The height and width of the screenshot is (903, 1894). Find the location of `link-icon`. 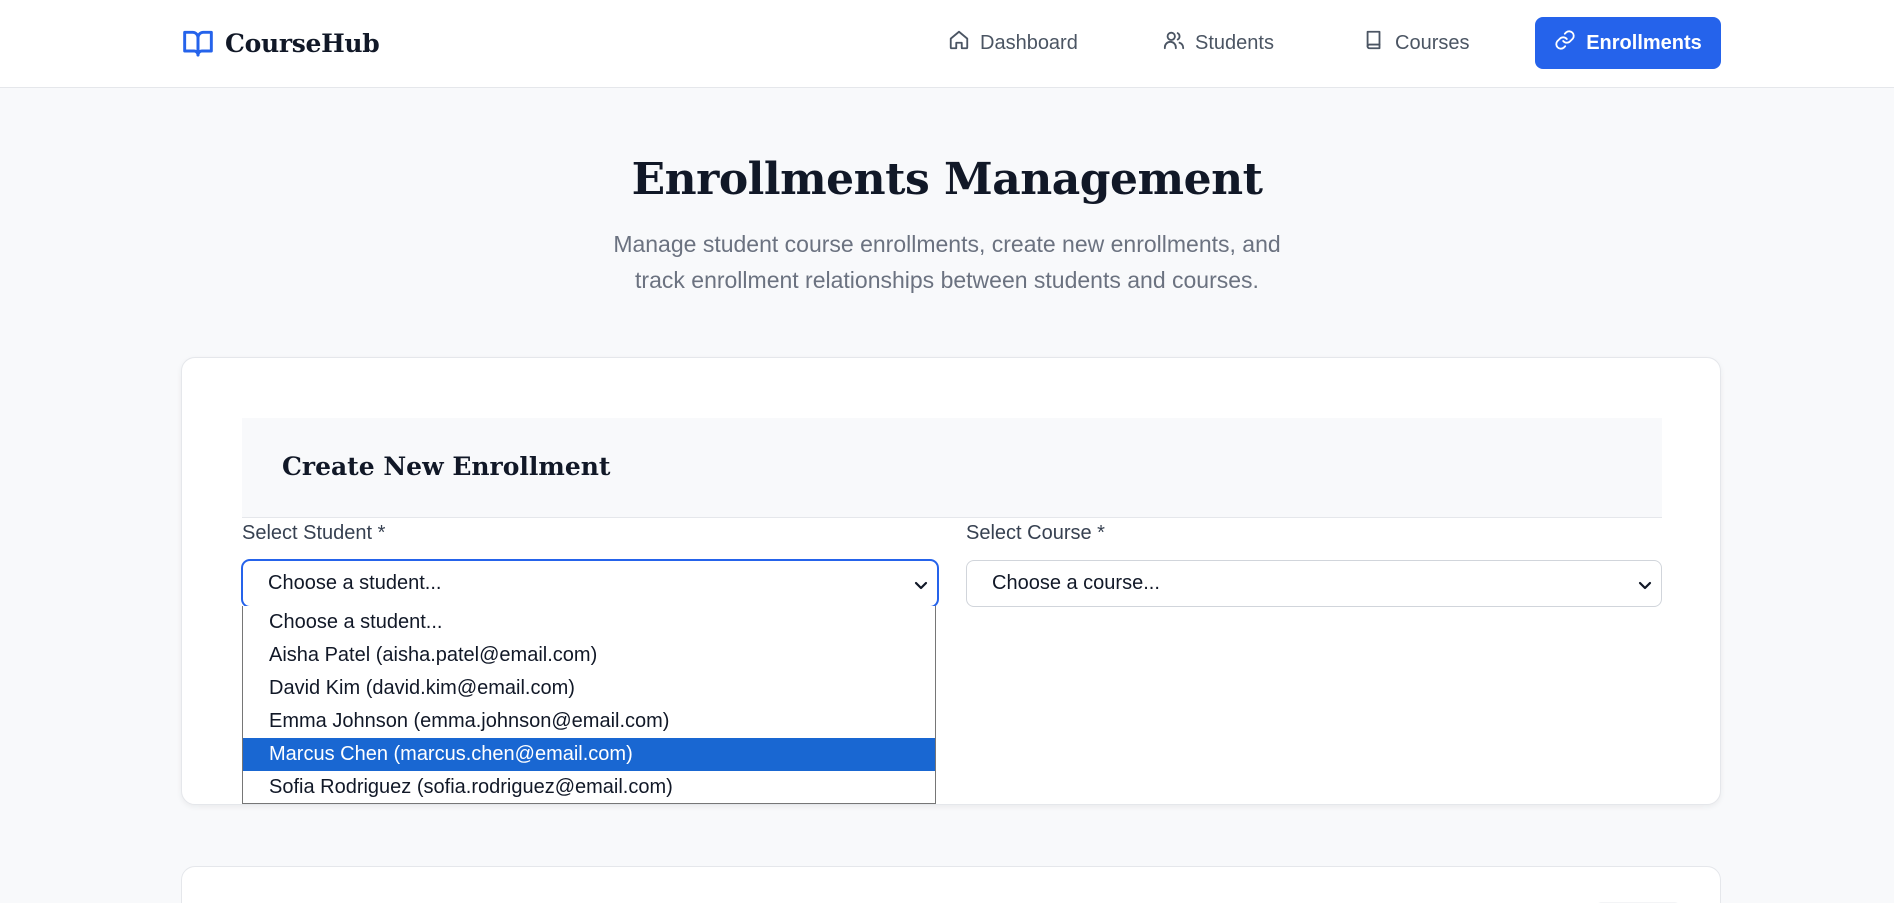

link-icon is located at coordinates (1565, 43).